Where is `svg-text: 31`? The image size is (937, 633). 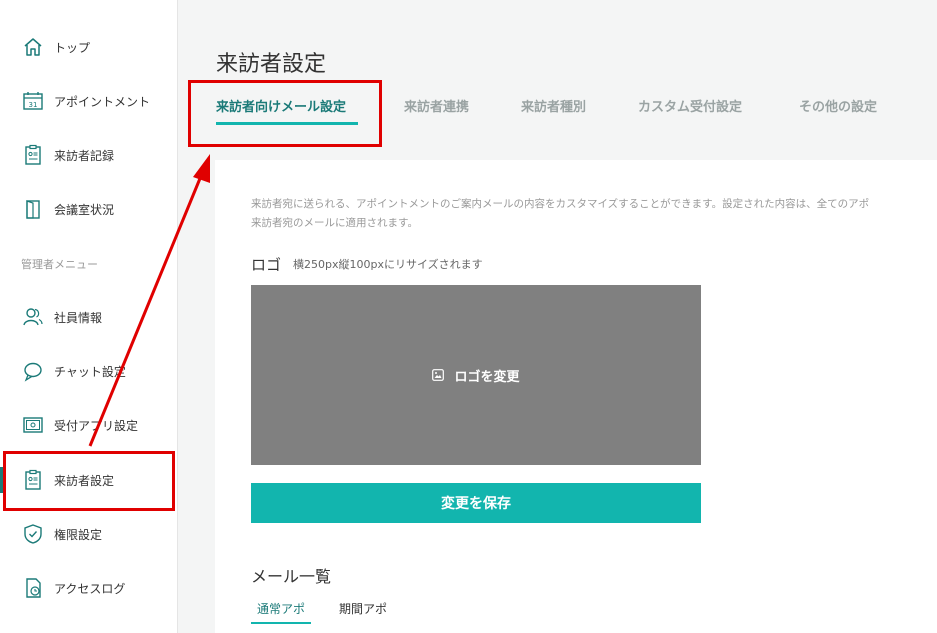
svg-text: 31 is located at coordinates (33, 105).